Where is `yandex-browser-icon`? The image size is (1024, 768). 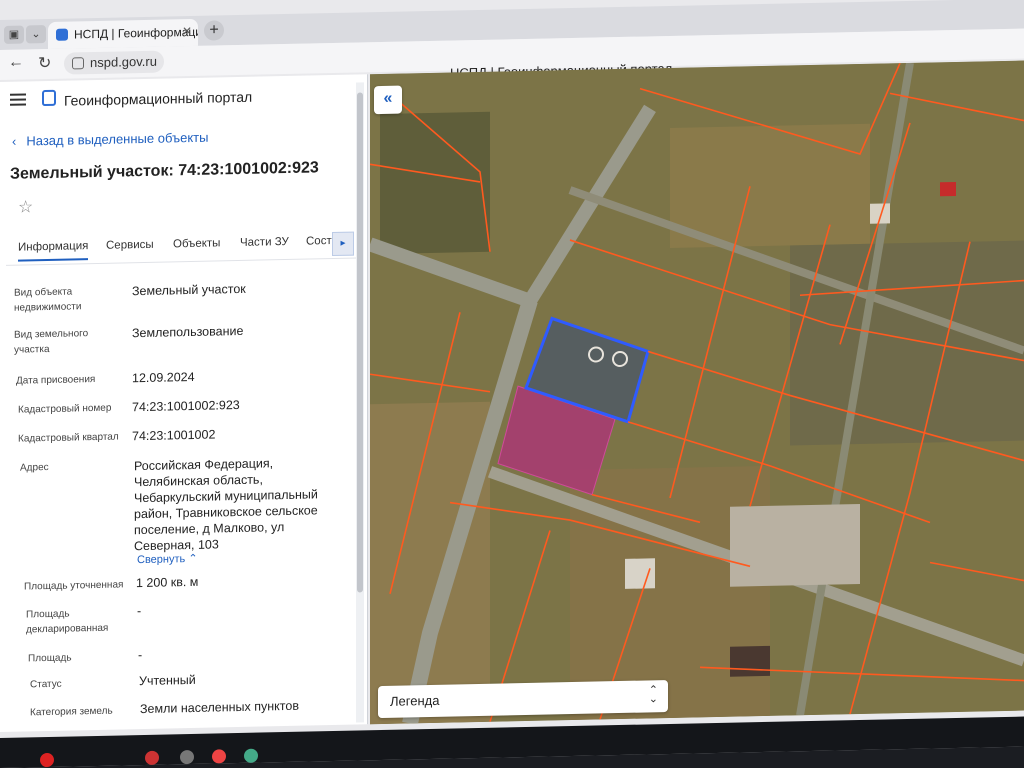 yandex-browser-icon is located at coordinates (47, 760).